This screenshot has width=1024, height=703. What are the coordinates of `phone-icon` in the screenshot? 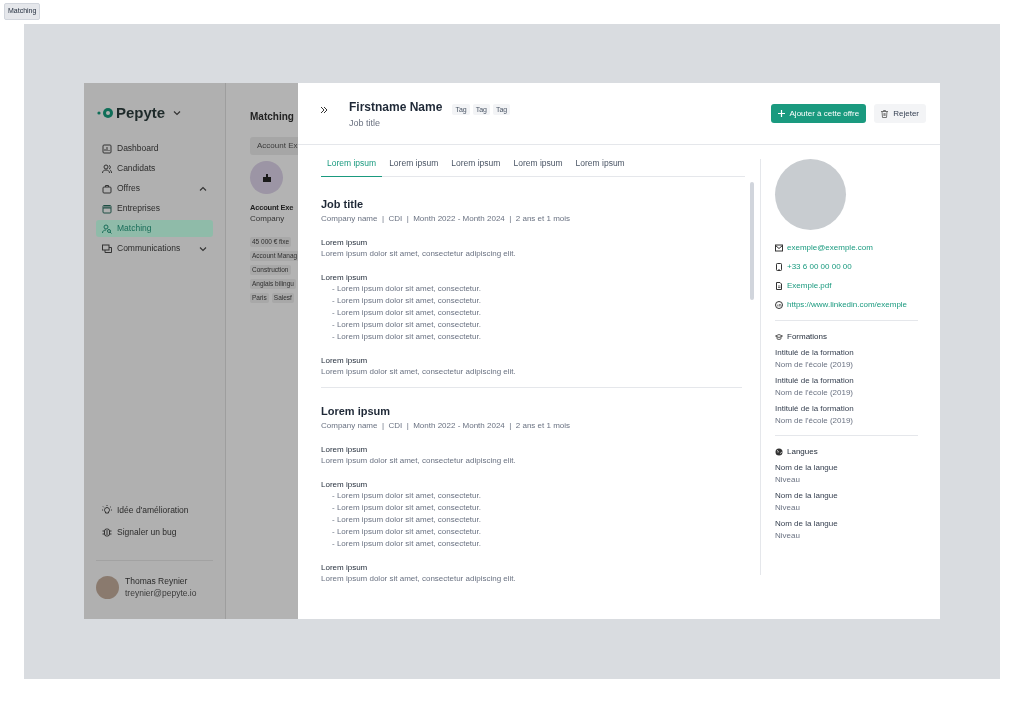 It's located at (779, 267).